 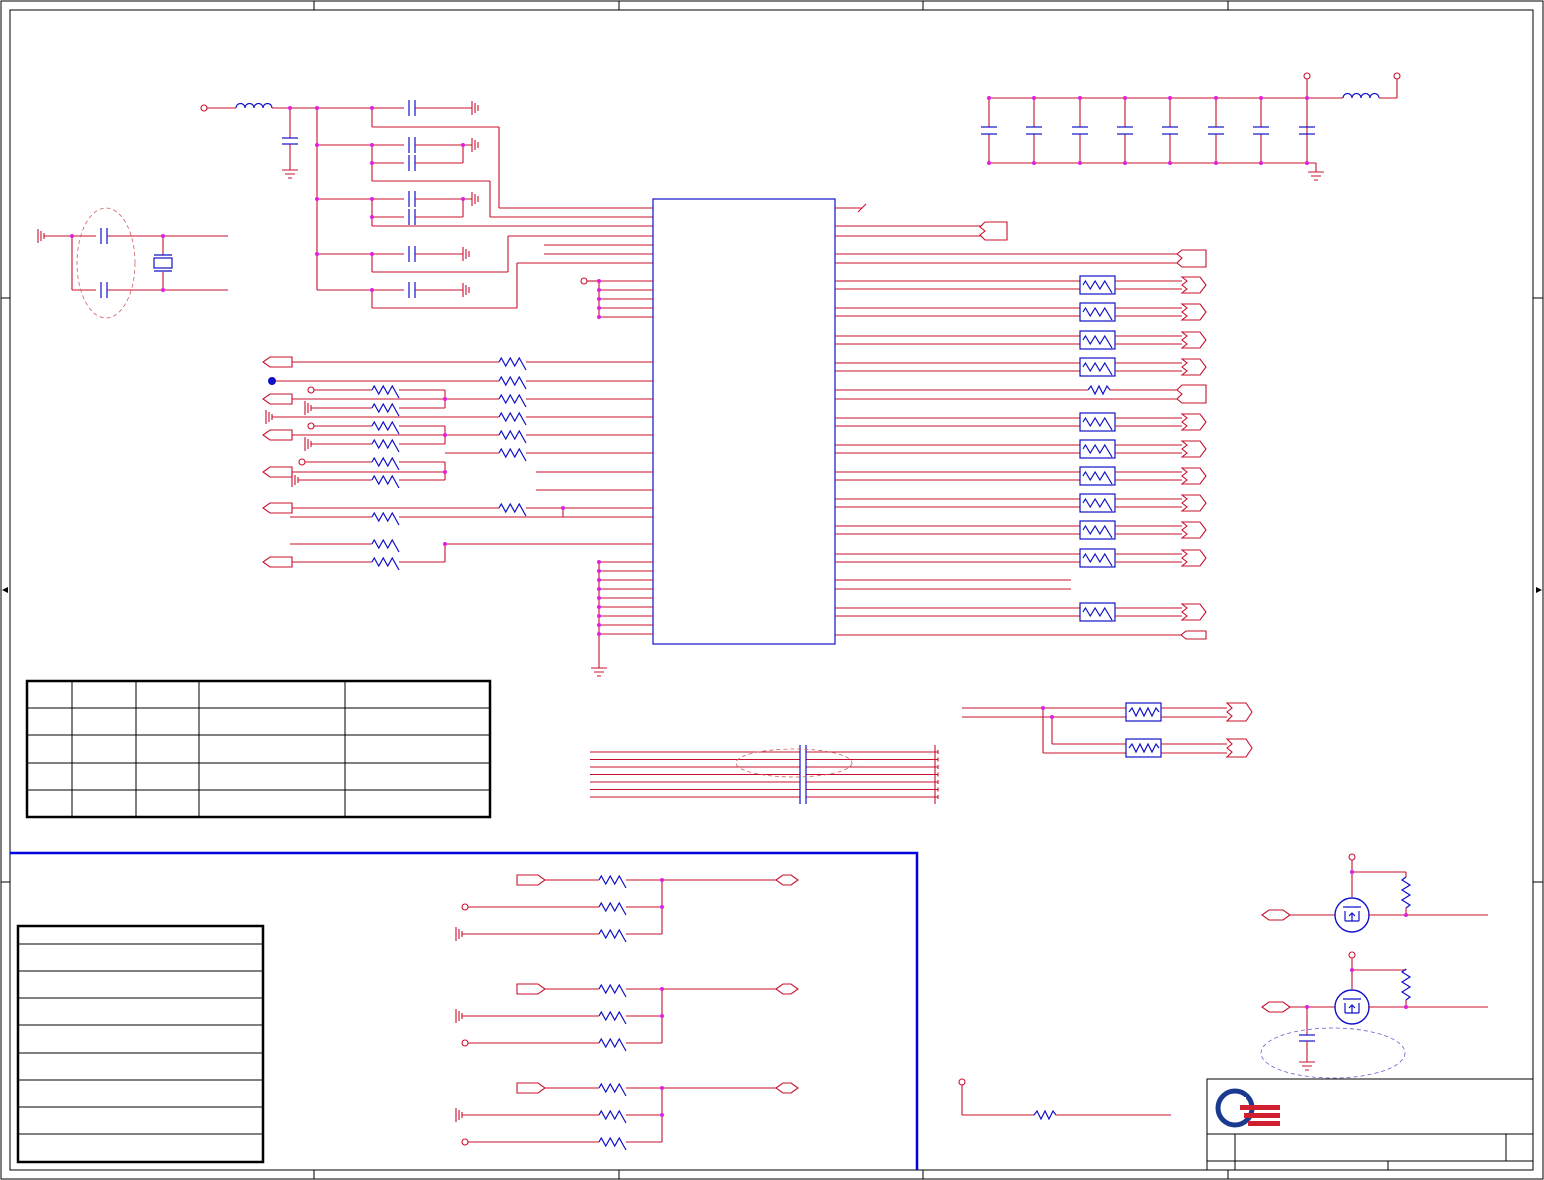 I want to click on strap-resistor-groups, so click(x=627, y=1012).